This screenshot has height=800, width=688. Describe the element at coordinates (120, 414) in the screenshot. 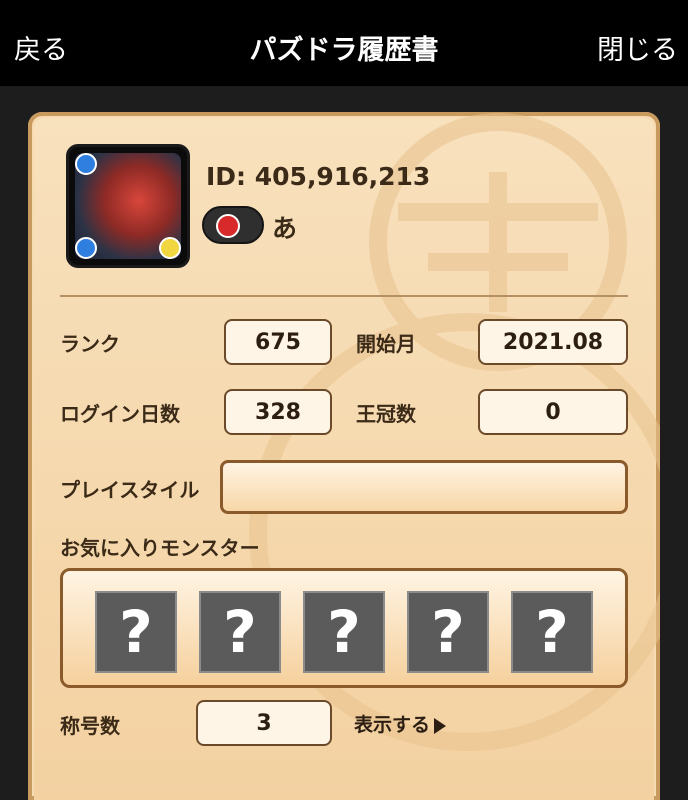

I see `login-days-label: ログイン日数` at that location.